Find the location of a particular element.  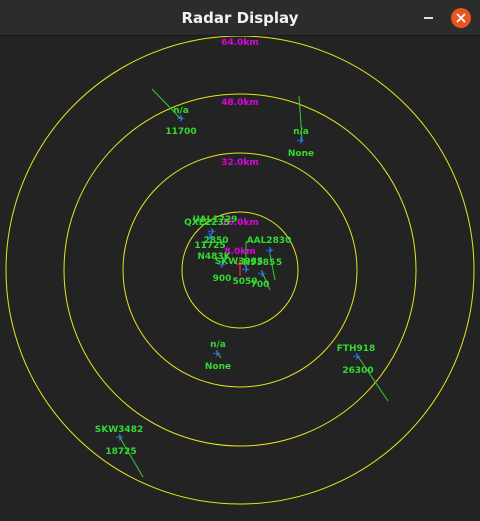

aircraft-target: ✈ FTH918 26300 is located at coordinates (363, 373).